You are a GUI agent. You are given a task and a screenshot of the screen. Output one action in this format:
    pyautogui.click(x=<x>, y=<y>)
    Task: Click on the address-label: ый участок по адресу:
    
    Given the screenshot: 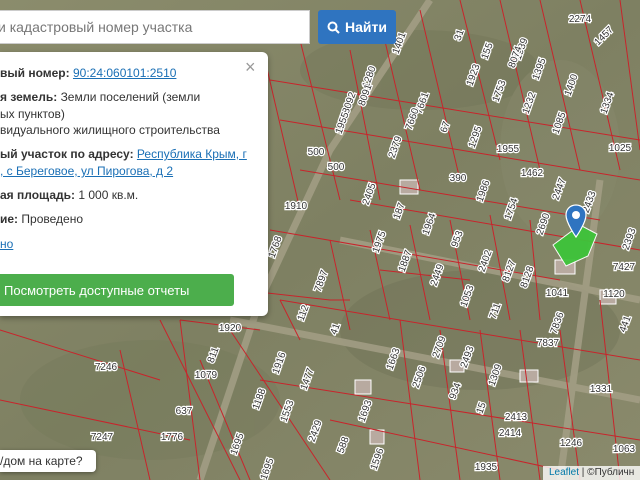 What is the action you would take?
    pyautogui.click(x=67, y=154)
    